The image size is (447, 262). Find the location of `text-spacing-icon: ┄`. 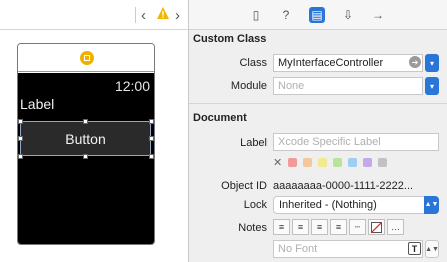

text-spacing-icon: ┄ is located at coordinates (357, 227).